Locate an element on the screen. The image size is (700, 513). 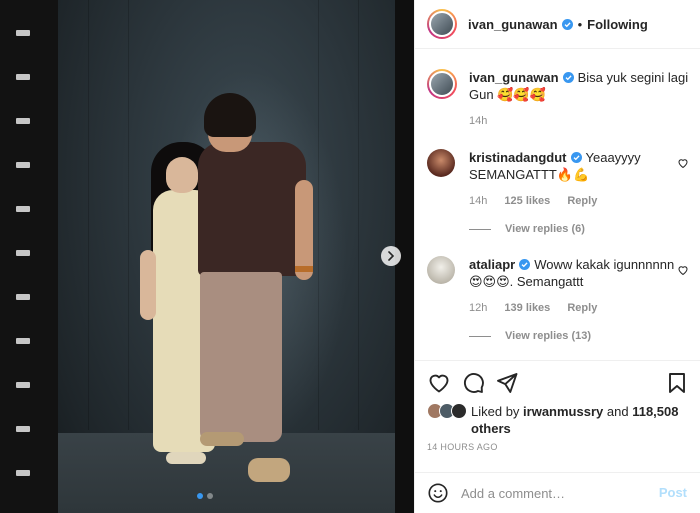
author-avatar is located at coordinates (442, 24).